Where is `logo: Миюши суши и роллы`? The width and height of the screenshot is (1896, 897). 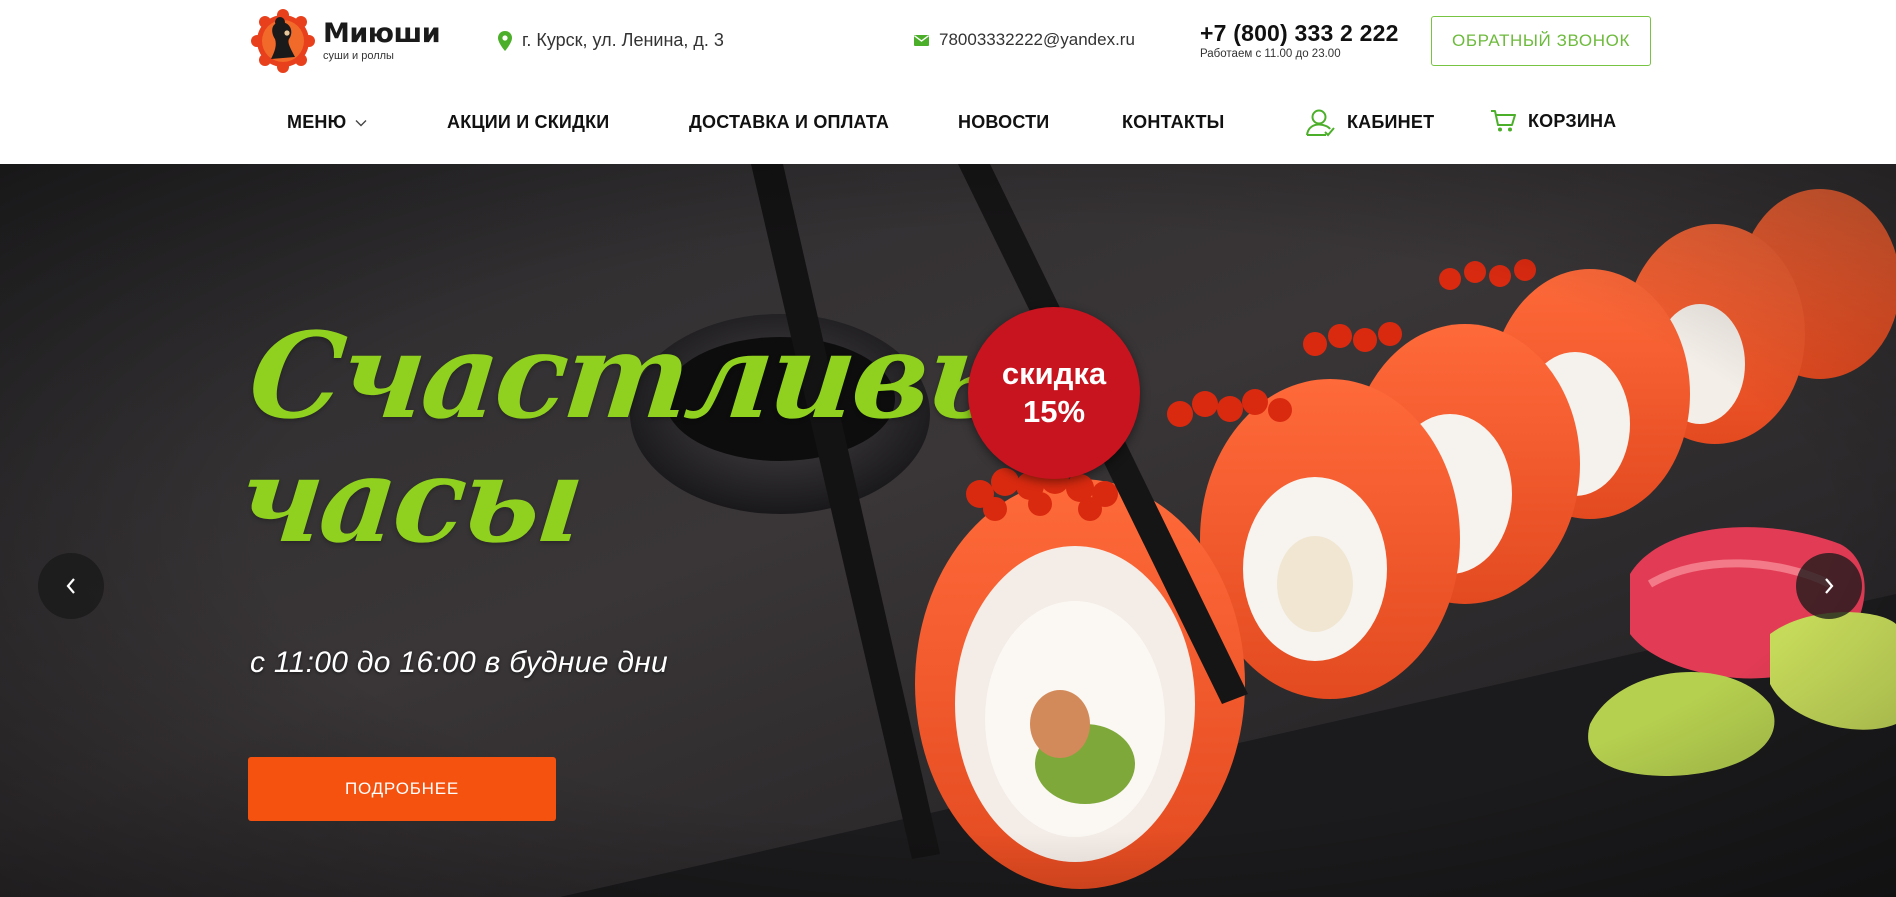 logo: Миюши суши и роллы is located at coordinates (351, 41).